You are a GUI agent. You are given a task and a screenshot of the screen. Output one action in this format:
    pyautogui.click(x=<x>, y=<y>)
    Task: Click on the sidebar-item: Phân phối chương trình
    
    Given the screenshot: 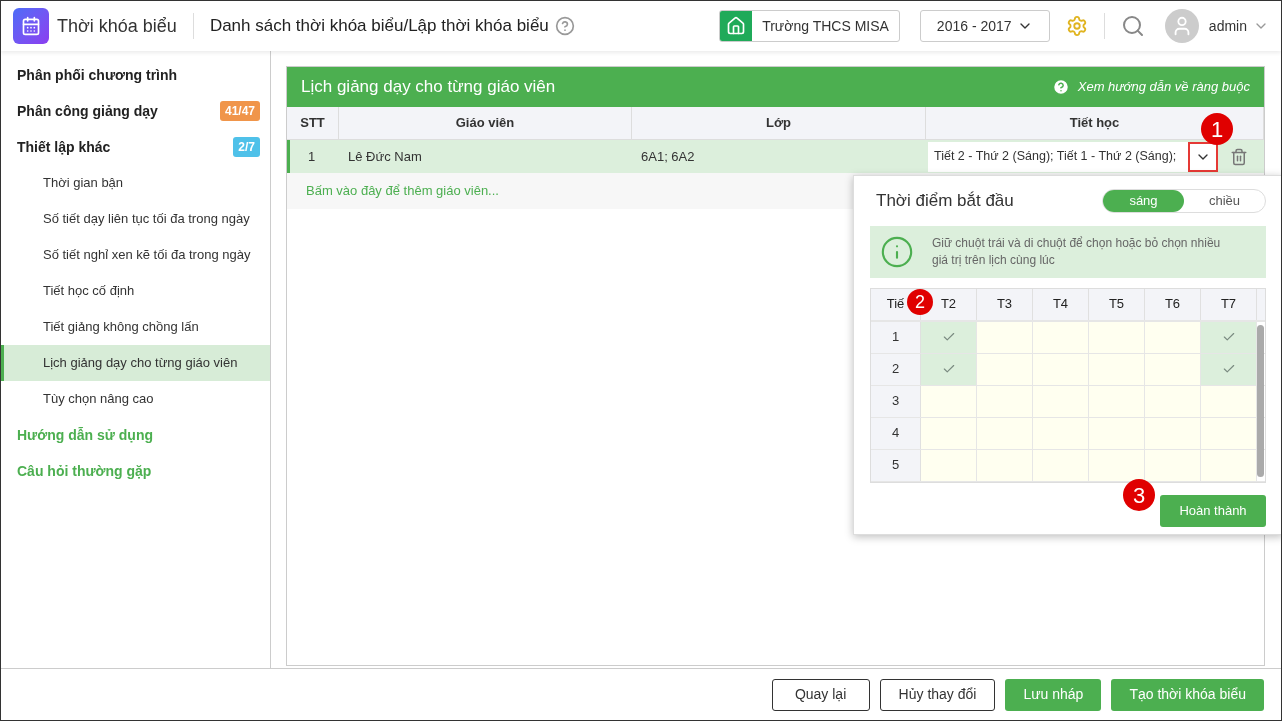 What is the action you would take?
    pyautogui.click(x=135, y=75)
    